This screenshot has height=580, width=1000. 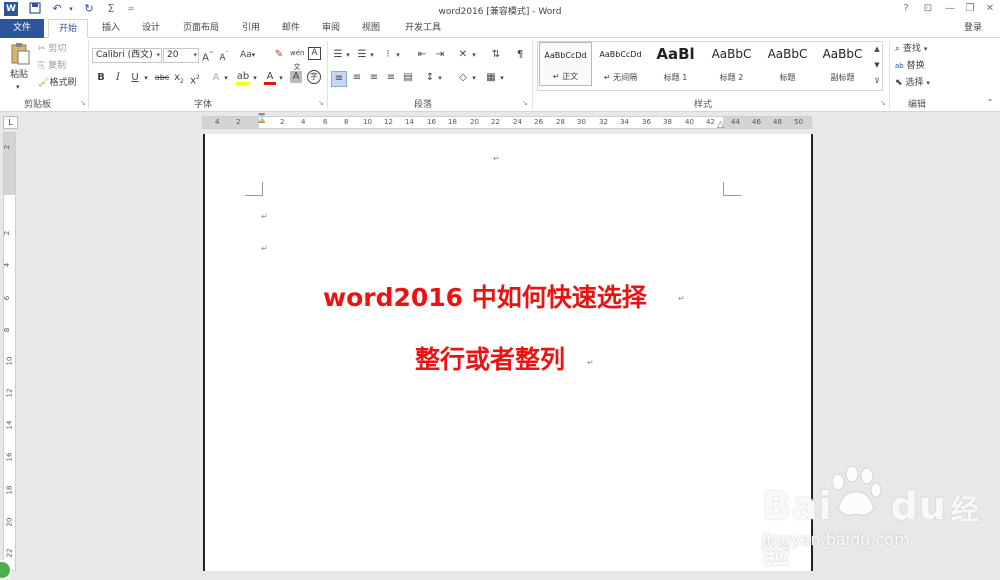 What do you see at coordinates (195, 79) in the screenshot?
I see `superscript-icon: x2` at bounding box center [195, 79].